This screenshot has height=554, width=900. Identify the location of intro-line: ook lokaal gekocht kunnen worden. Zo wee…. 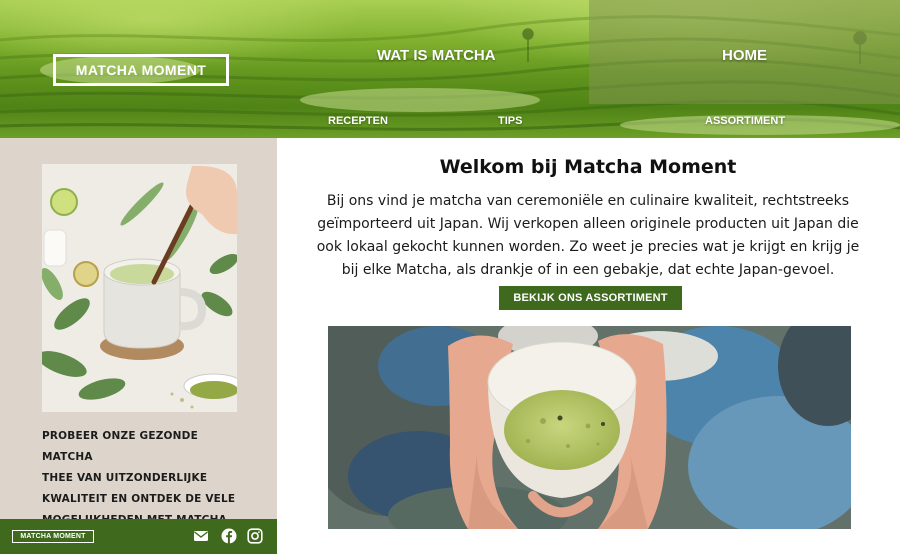
(588, 247).